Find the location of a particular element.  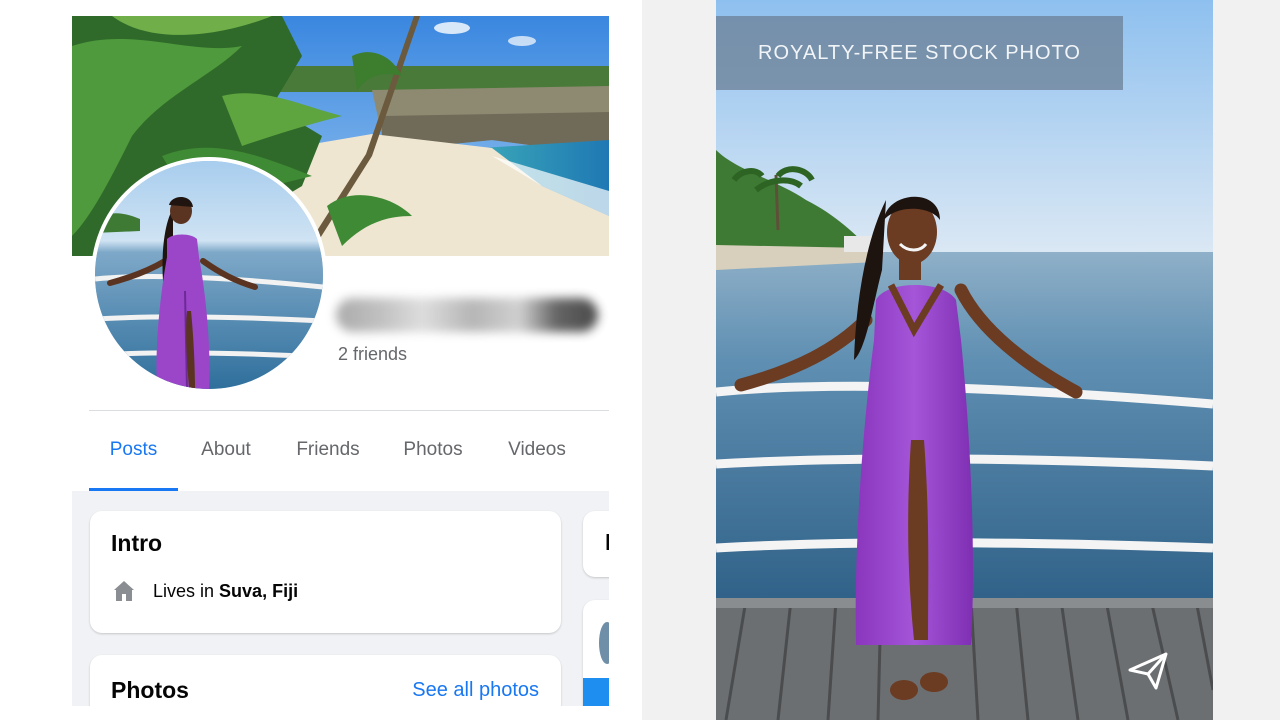

tab-friends: Friends is located at coordinates (328, 451).